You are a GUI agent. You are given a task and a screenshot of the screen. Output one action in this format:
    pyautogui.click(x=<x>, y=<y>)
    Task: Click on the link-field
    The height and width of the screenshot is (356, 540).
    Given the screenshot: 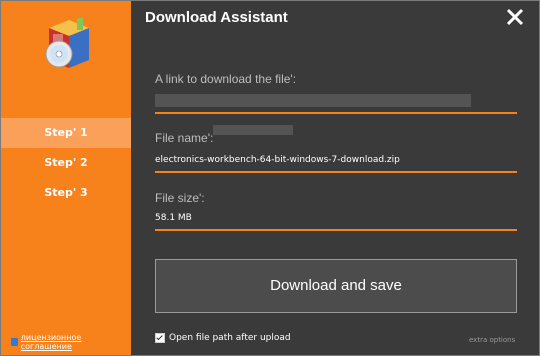 What is the action you would take?
    pyautogui.click(x=336, y=103)
    